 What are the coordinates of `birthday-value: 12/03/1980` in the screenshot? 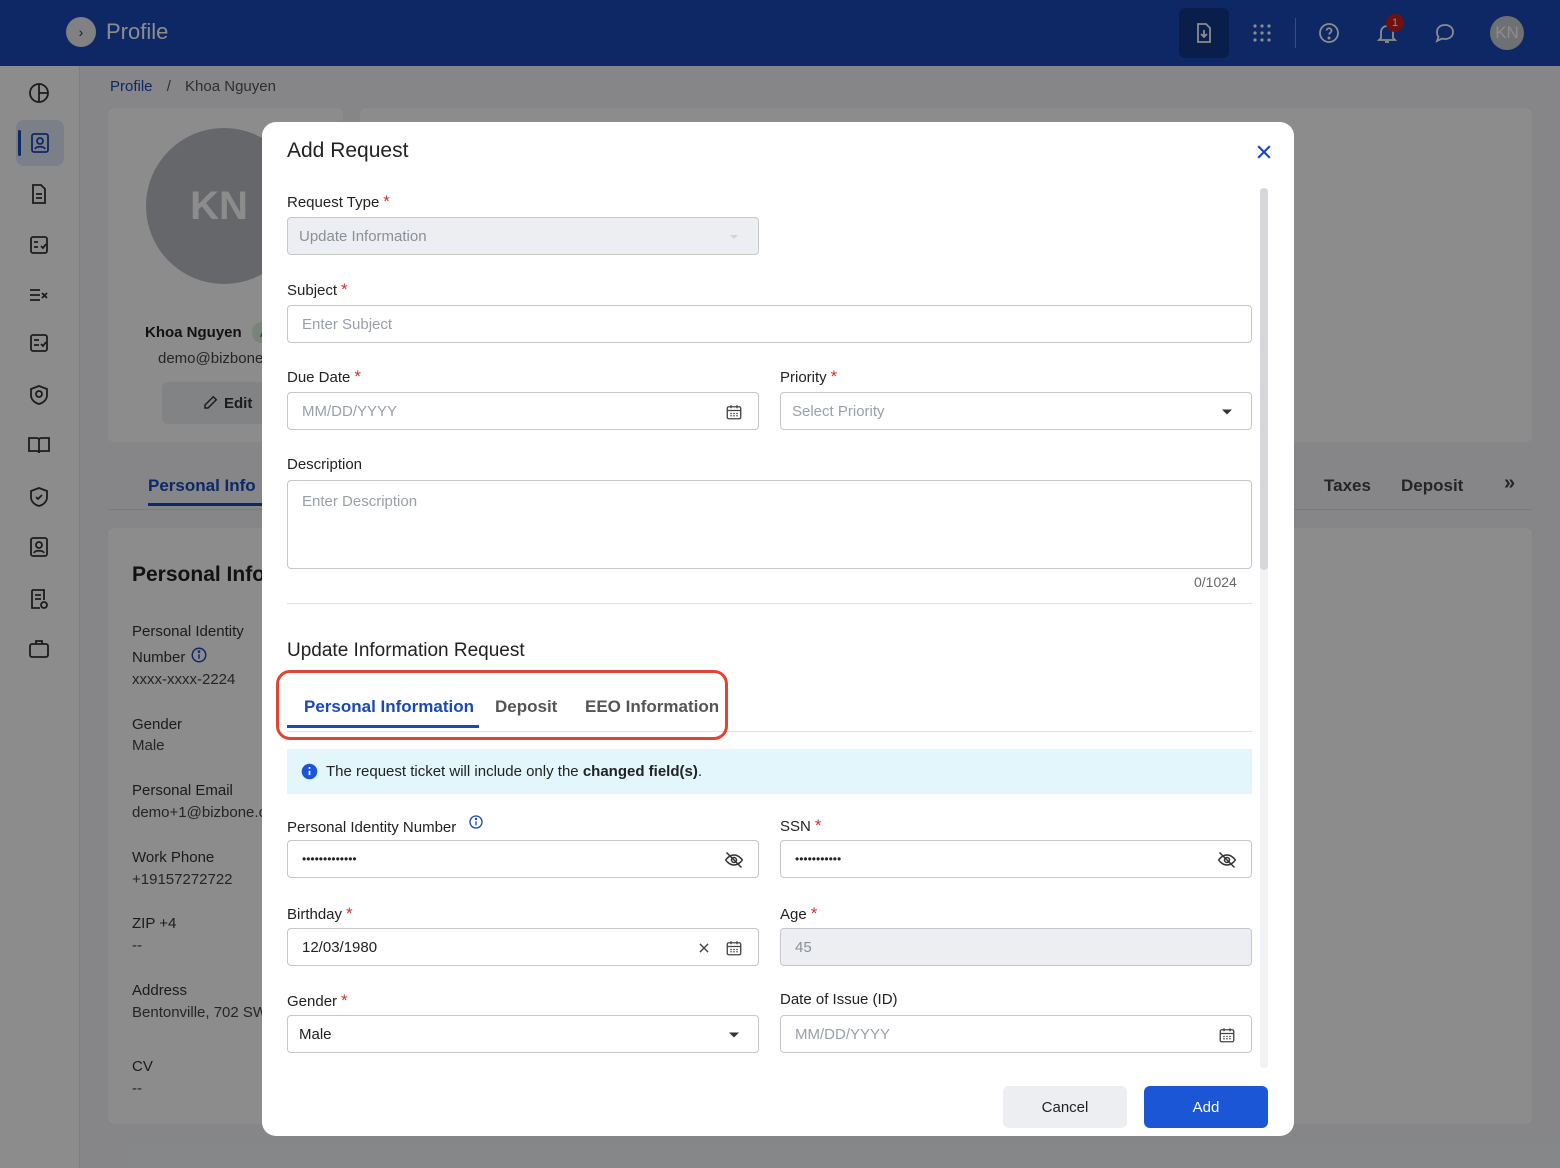 It's located at (340, 947).